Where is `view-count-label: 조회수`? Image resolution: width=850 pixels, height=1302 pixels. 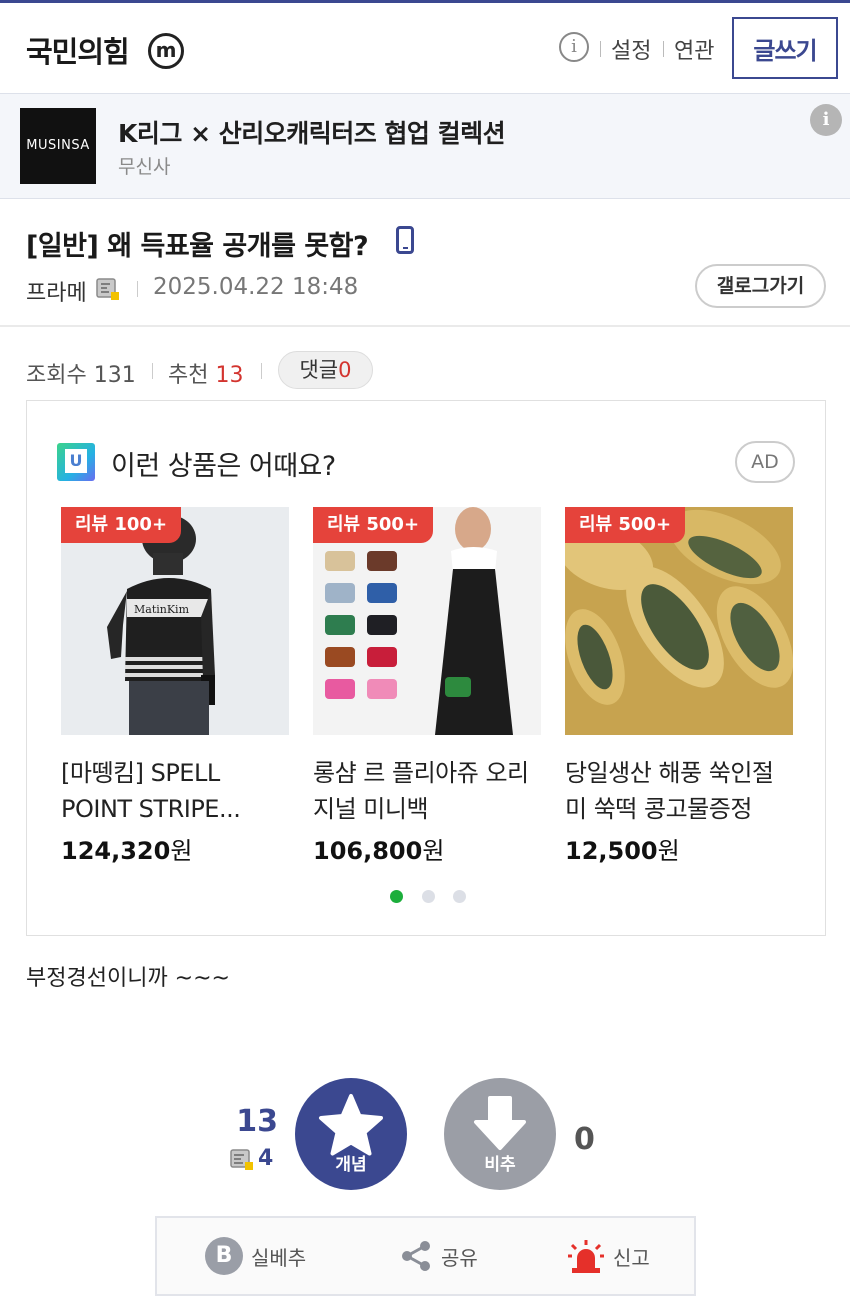
view-count-label: 조회수 is located at coordinates (56, 375).